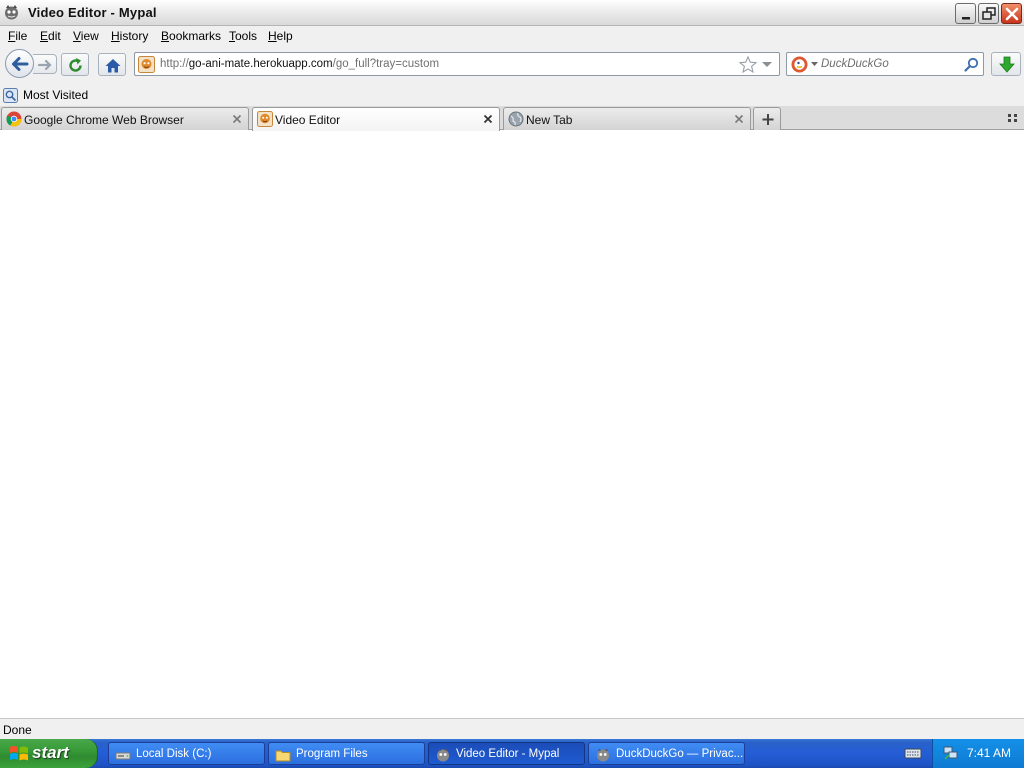 The image size is (1024, 768). I want to click on taskbar-button-program-files: Program Files, so click(346, 753).